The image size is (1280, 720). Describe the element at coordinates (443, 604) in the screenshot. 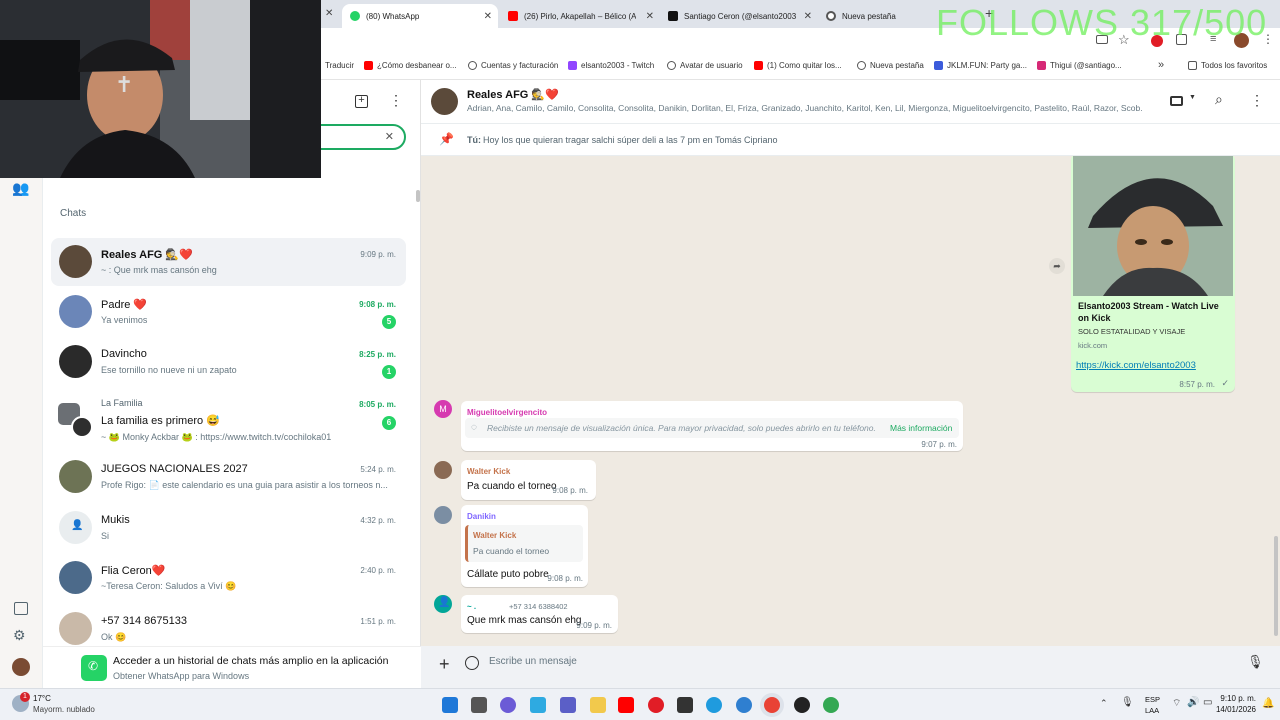

I see `sender-avatar: 👤` at that location.